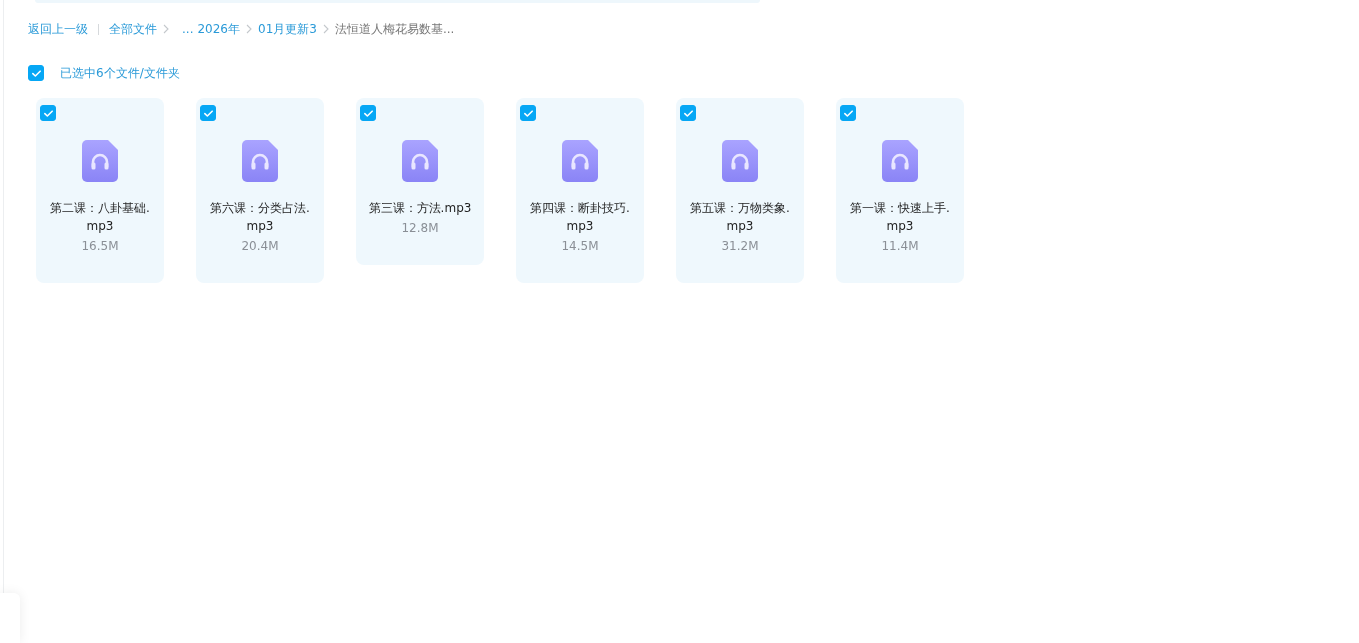 Image resolution: width=1359 pixels, height=643 pixels. Describe the element at coordinates (900, 246) in the screenshot. I see `file-size: 11.4M` at that location.